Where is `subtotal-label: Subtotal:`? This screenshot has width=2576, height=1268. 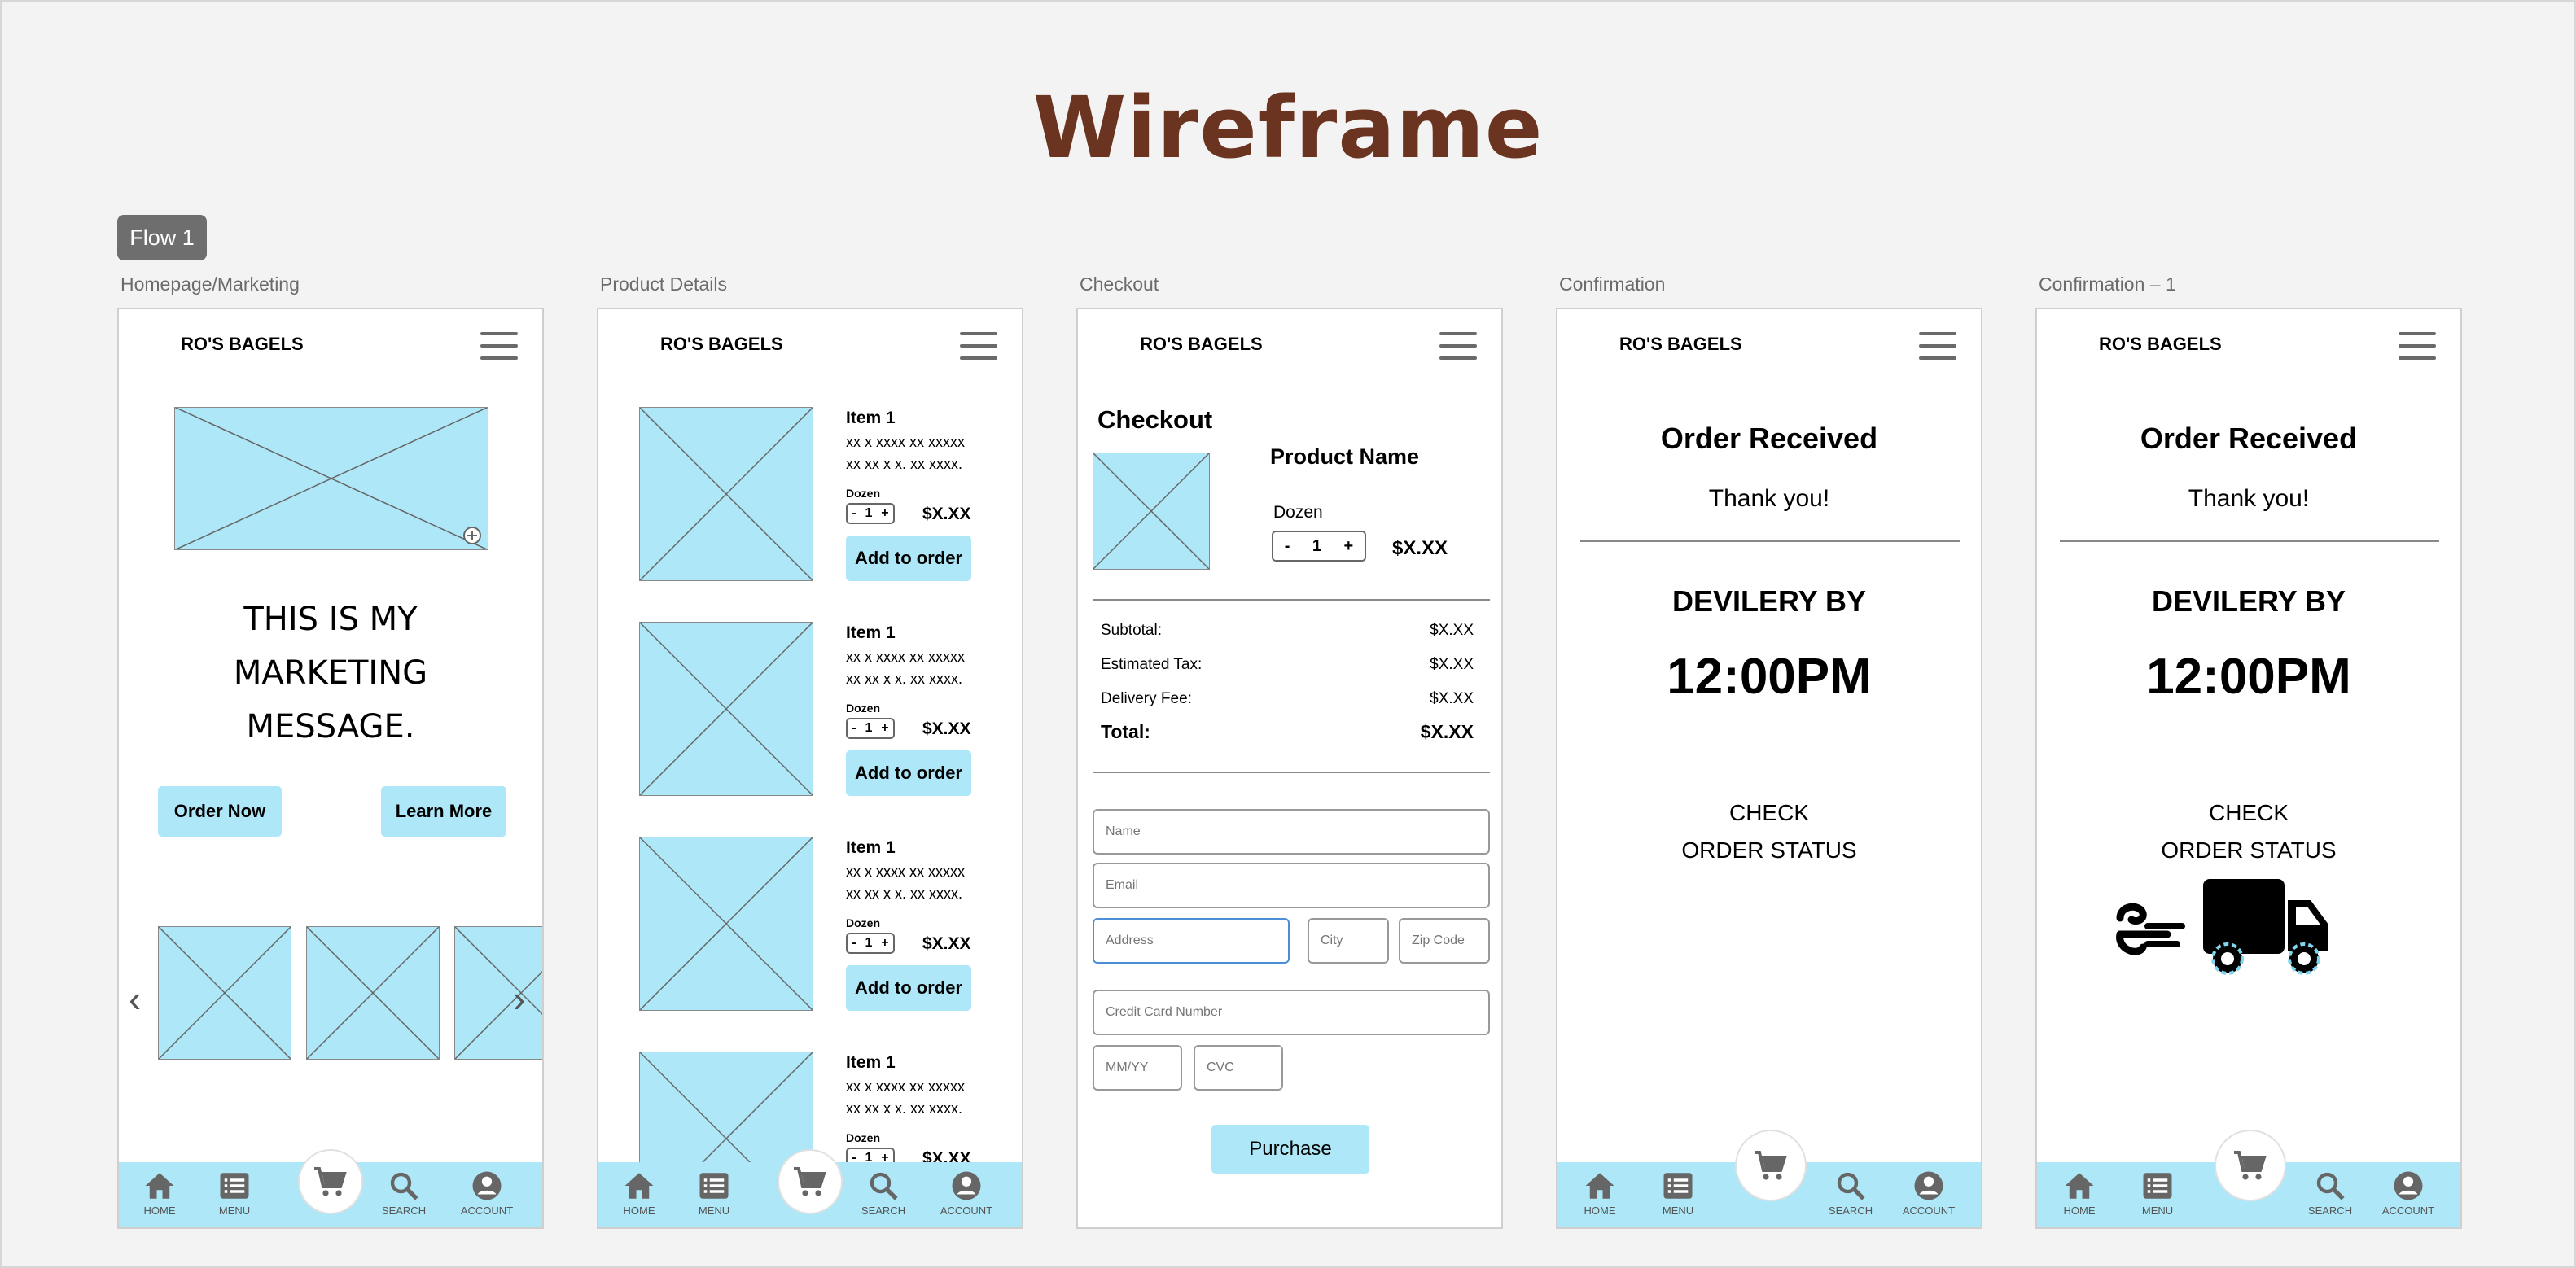
subtotal-label: Subtotal: is located at coordinates (1131, 630).